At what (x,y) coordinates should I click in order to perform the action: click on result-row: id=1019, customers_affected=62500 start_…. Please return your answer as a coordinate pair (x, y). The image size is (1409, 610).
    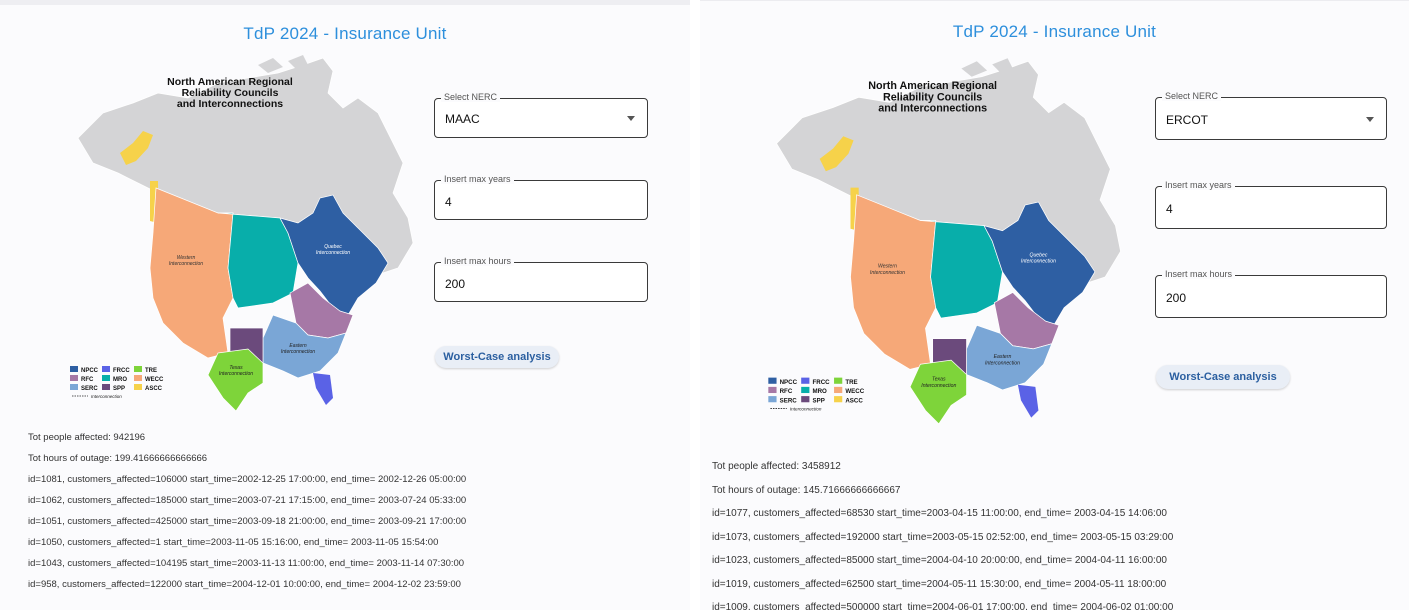
    Looking at the image, I should click on (939, 584).